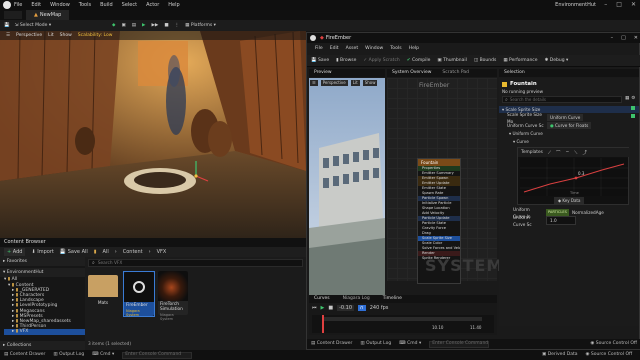  Describe the element at coordinates (195, 263) in the screenshot. I see `asset-search-input: ⌕ Search VFX` at that location.